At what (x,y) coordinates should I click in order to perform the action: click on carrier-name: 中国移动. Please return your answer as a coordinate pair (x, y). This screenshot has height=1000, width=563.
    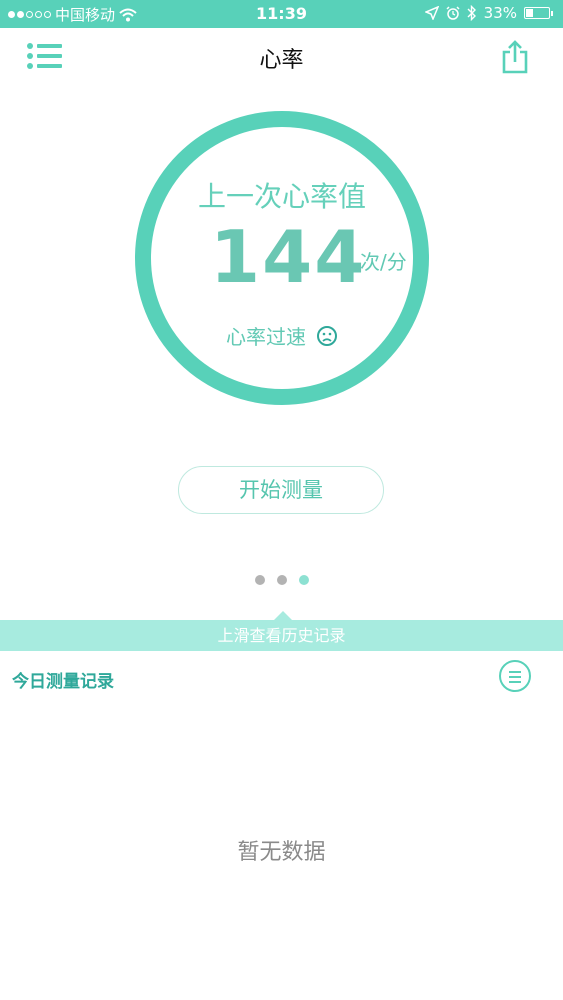
    Looking at the image, I should click on (85, 15).